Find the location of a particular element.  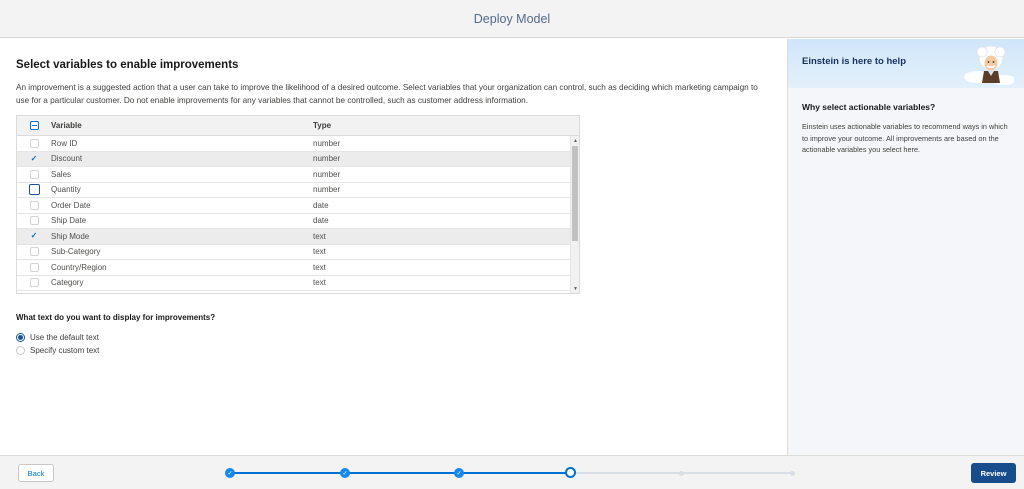

step-current-icon is located at coordinates (570, 472).